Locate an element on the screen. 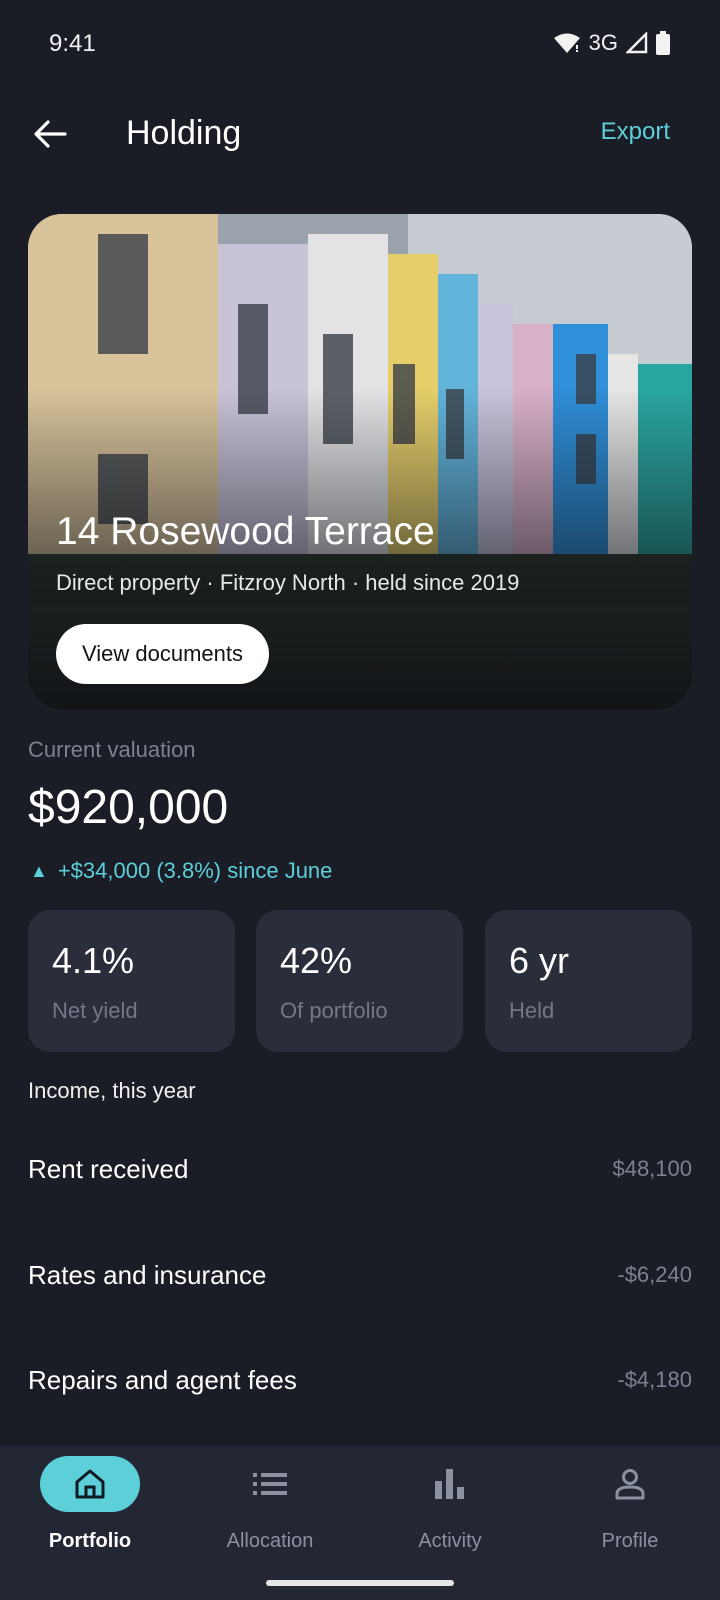 Image resolution: width=720 pixels, height=1600 pixels. valuation-change: ▲ +$34,000 (3.8%) since June is located at coordinates (181, 871).